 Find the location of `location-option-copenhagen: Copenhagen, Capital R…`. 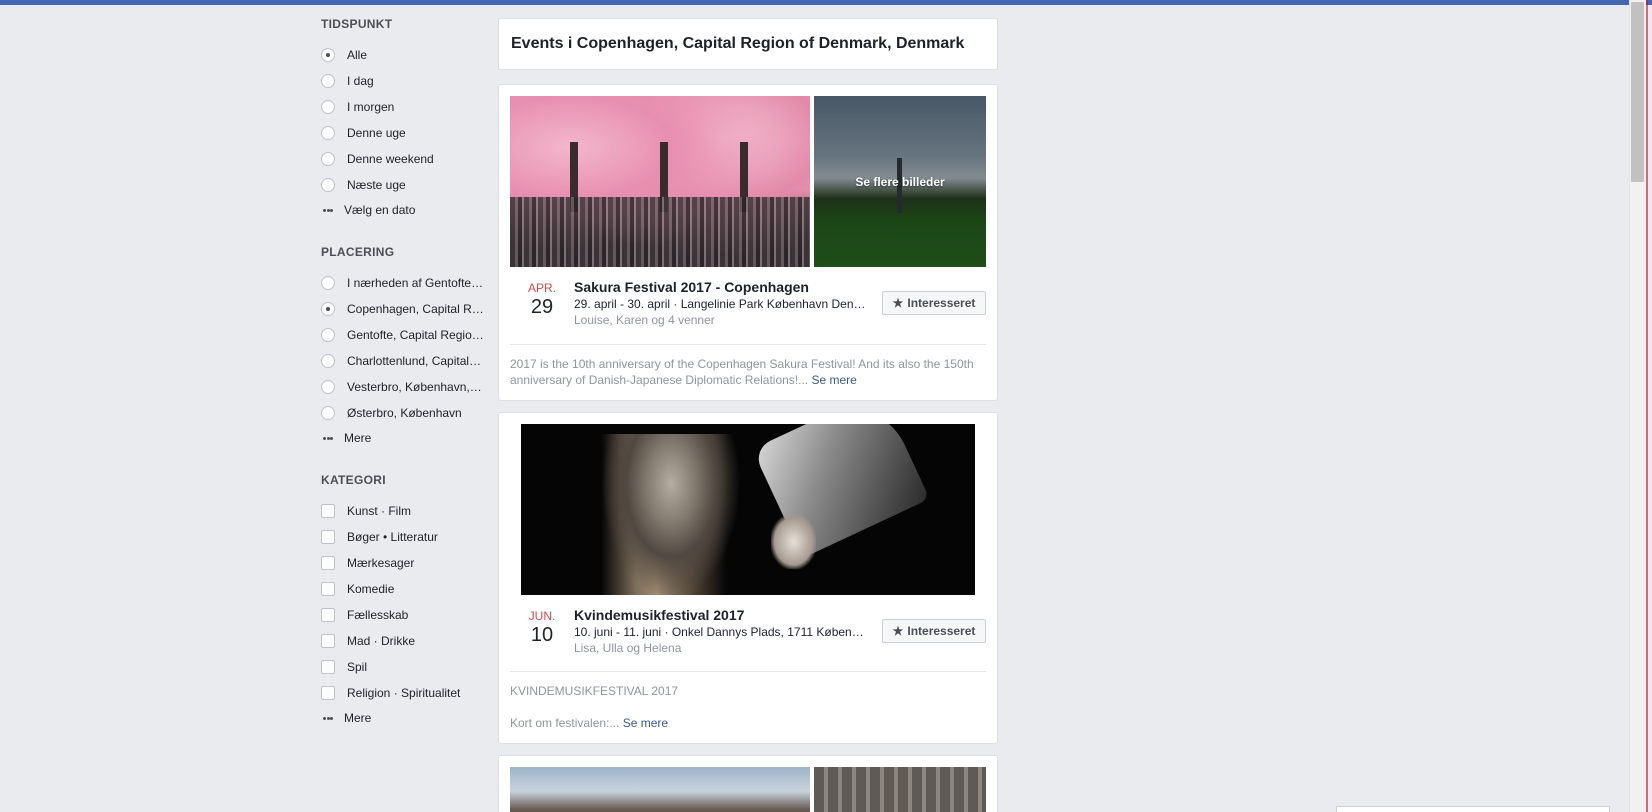

location-option-copenhagen: Copenhagen, Capital R… is located at coordinates (406, 309).